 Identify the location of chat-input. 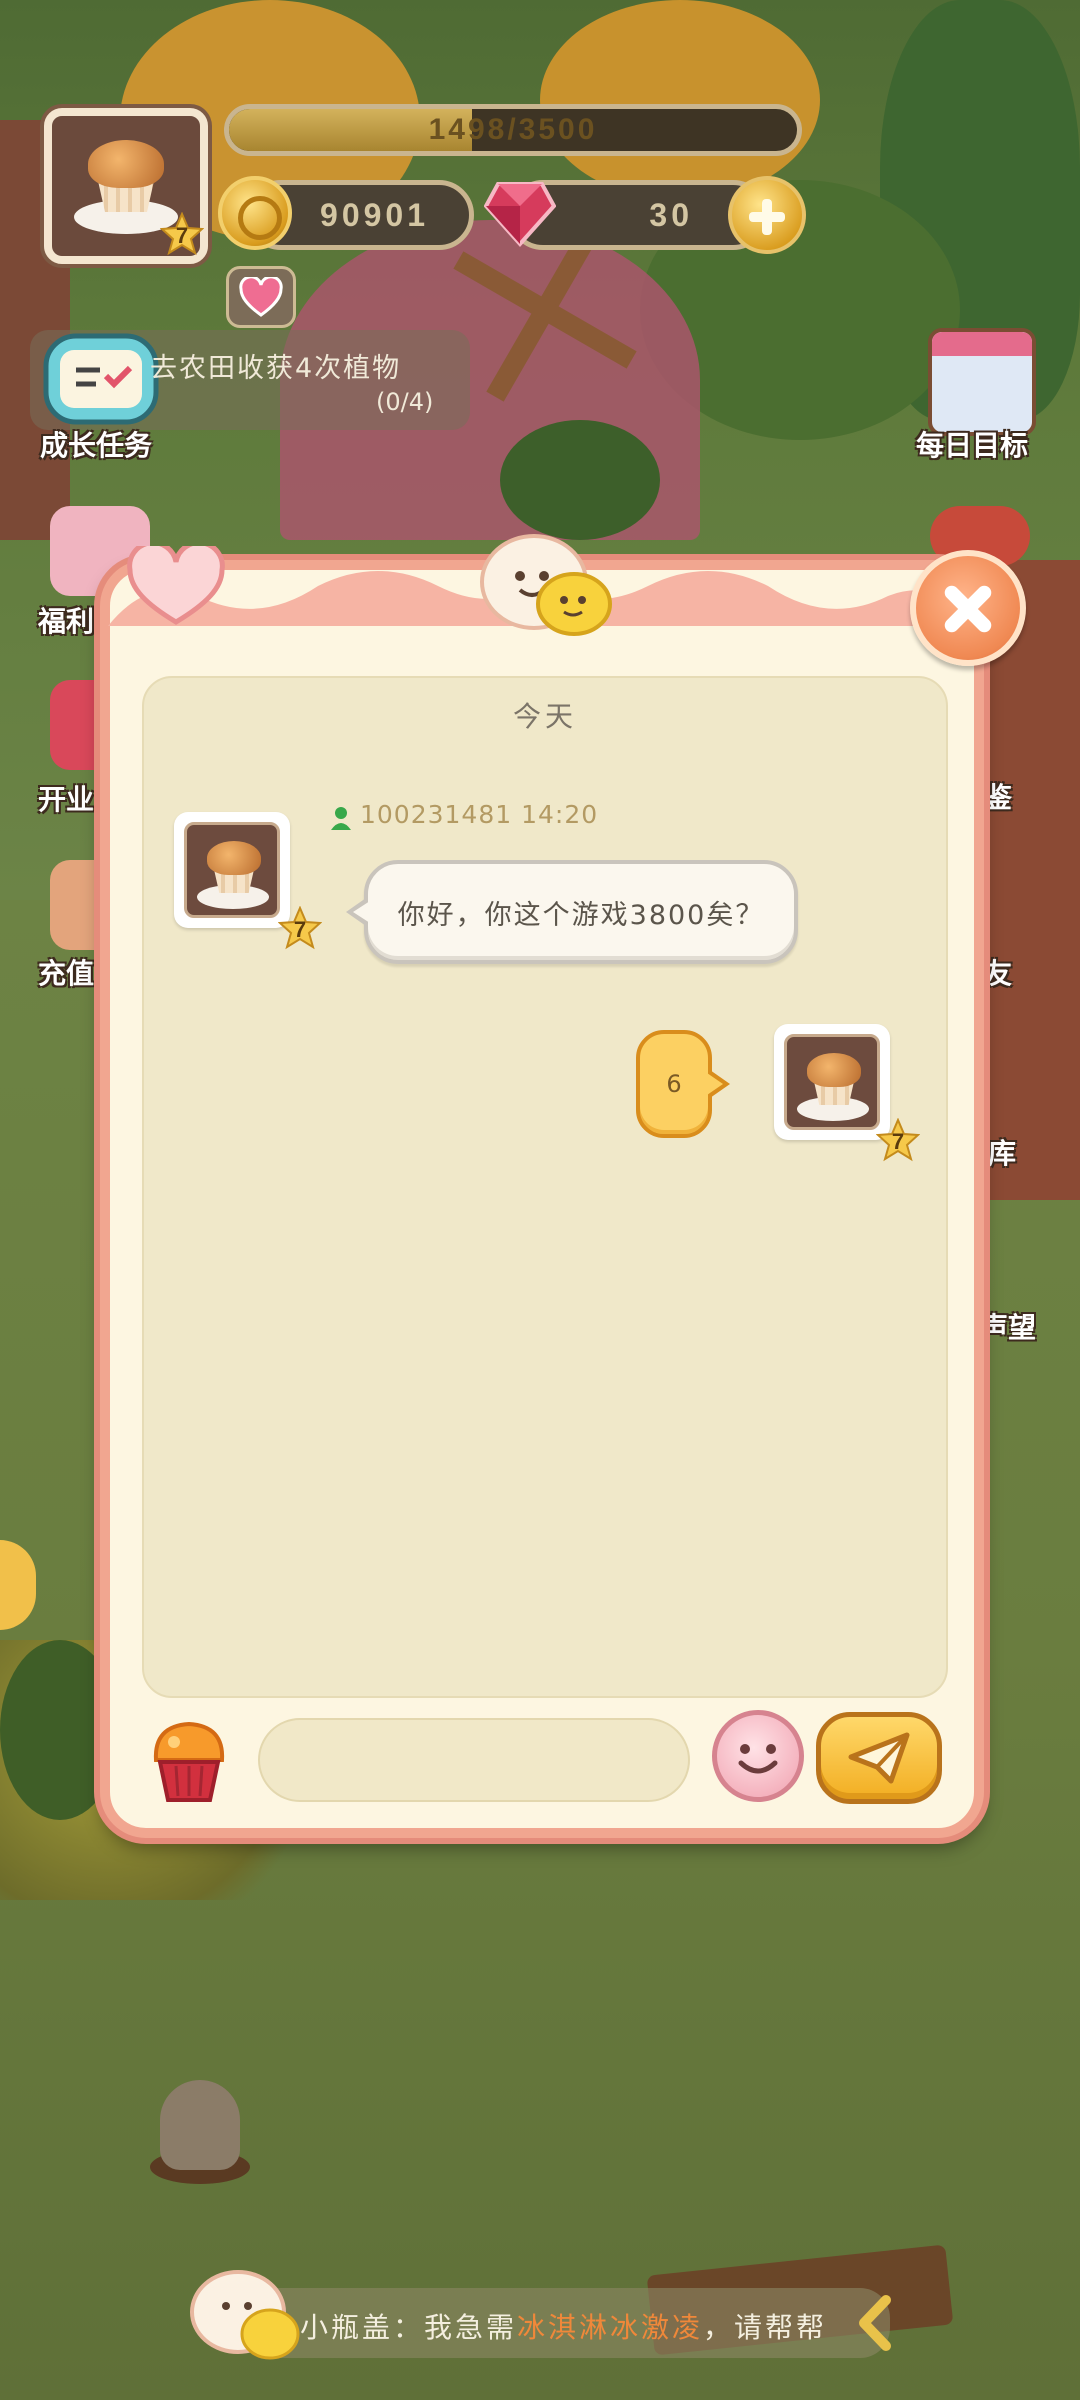
(474, 1760).